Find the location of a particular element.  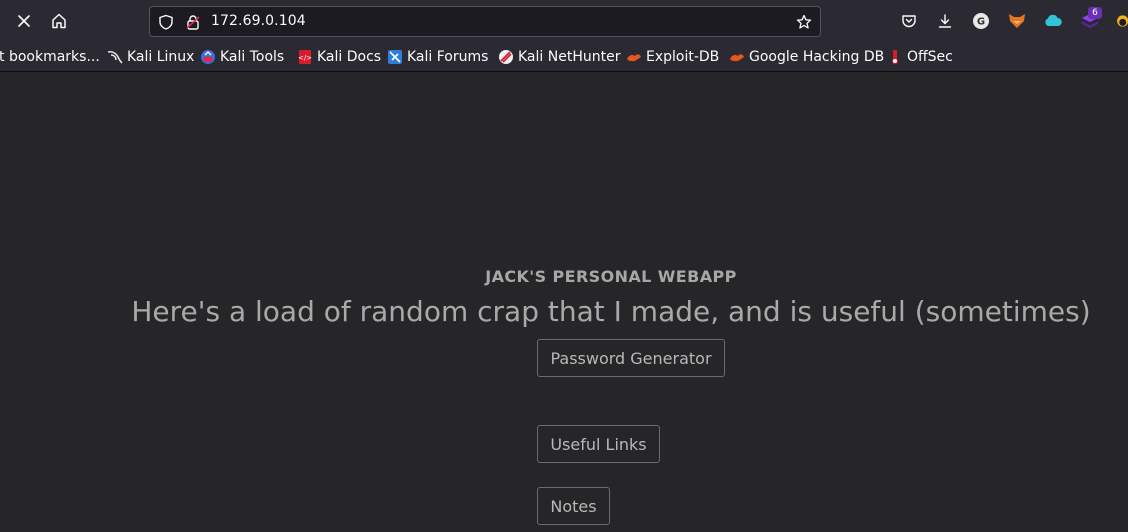

close-icon is located at coordinates (24, 21).